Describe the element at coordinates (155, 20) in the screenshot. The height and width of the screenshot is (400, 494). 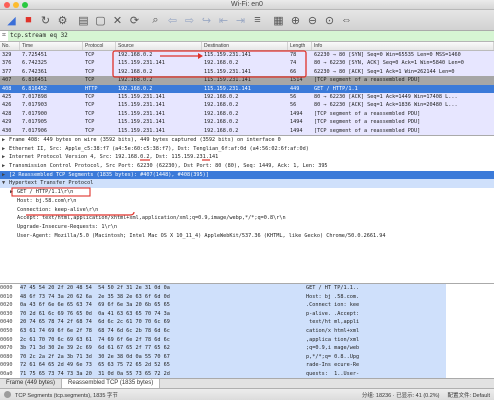
I see `search-icon: ⌕` at that location.